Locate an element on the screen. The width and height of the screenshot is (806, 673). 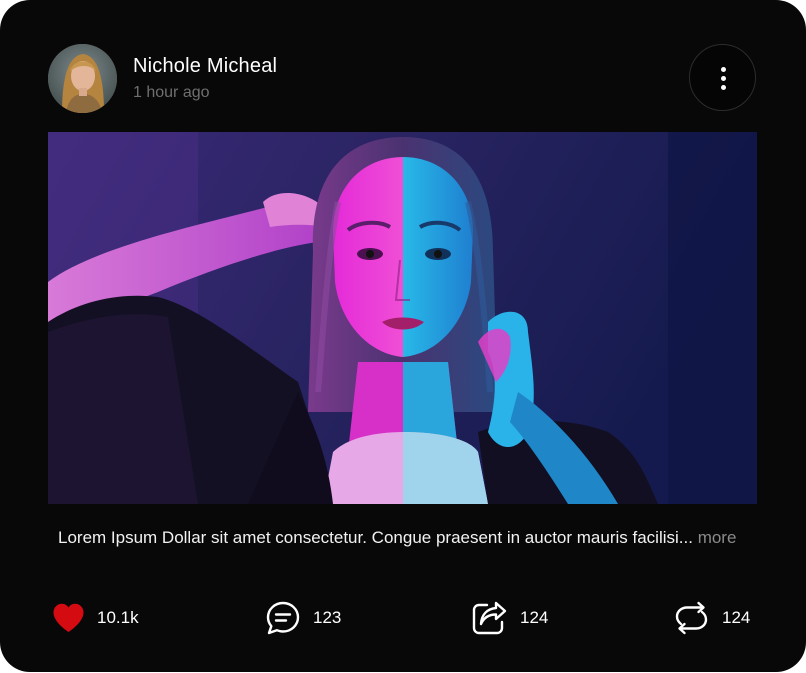
avatar-image is located at coordinates (82, 78).